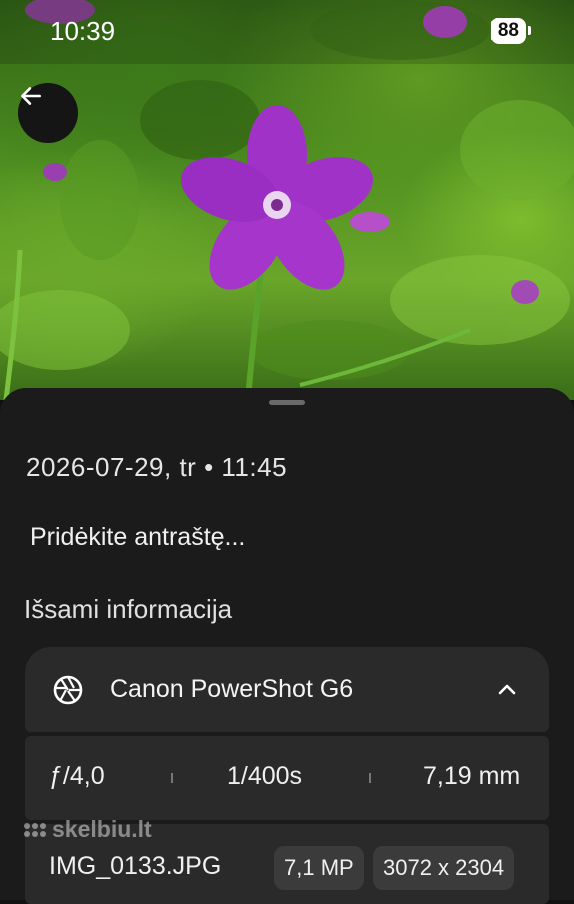  What do you see at coordinates (507, 689) in the screenshot?
I see `chevron-up-icon` at bounding box center [507, 689].